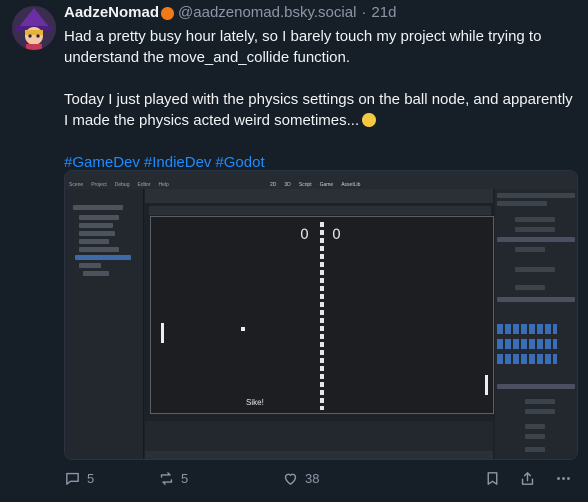  What do you see at coordinates (168, 13) in the screenshot?
I see `pumpkin-emoji-icon` at bounding box center [168, 13].